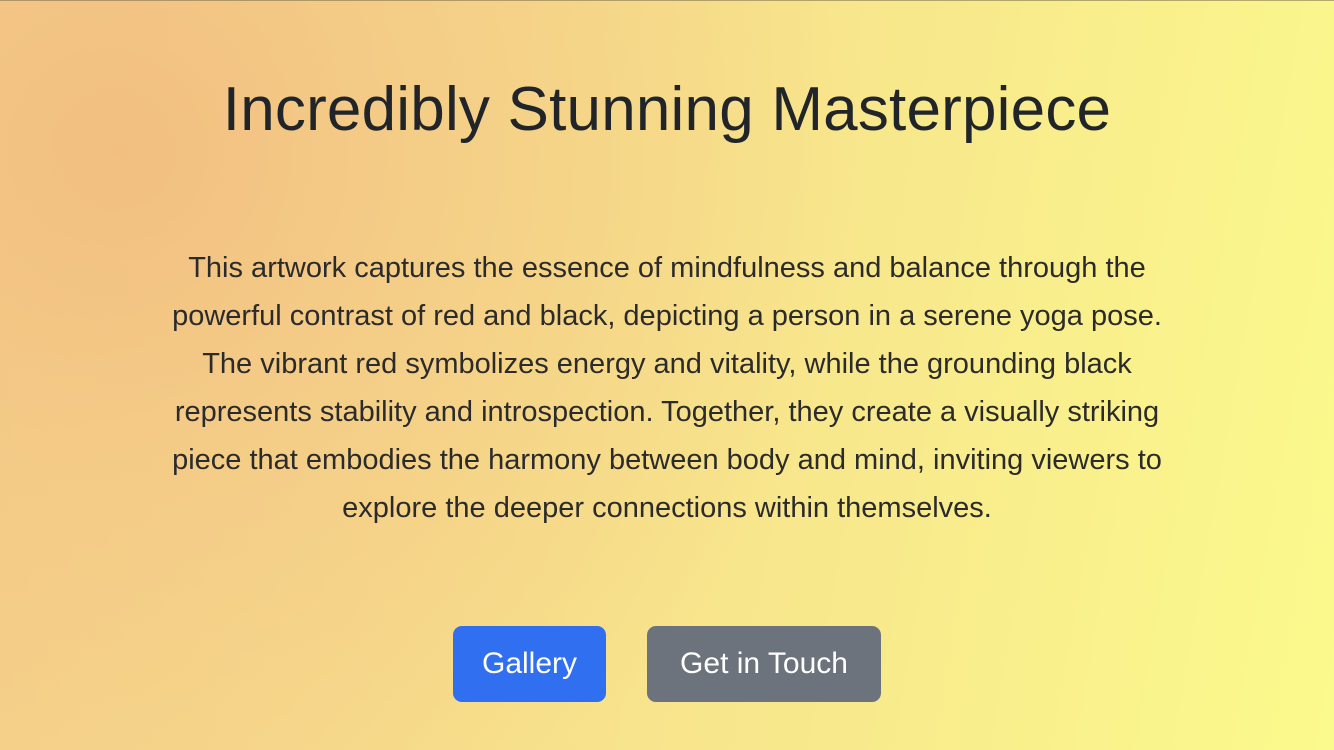 This screenshot has width=1334, height=750. Describe the element at coordinates (667, 109) in the screenshot. I see `page-title: Incredibly Stunning Masterpiece` at that location.